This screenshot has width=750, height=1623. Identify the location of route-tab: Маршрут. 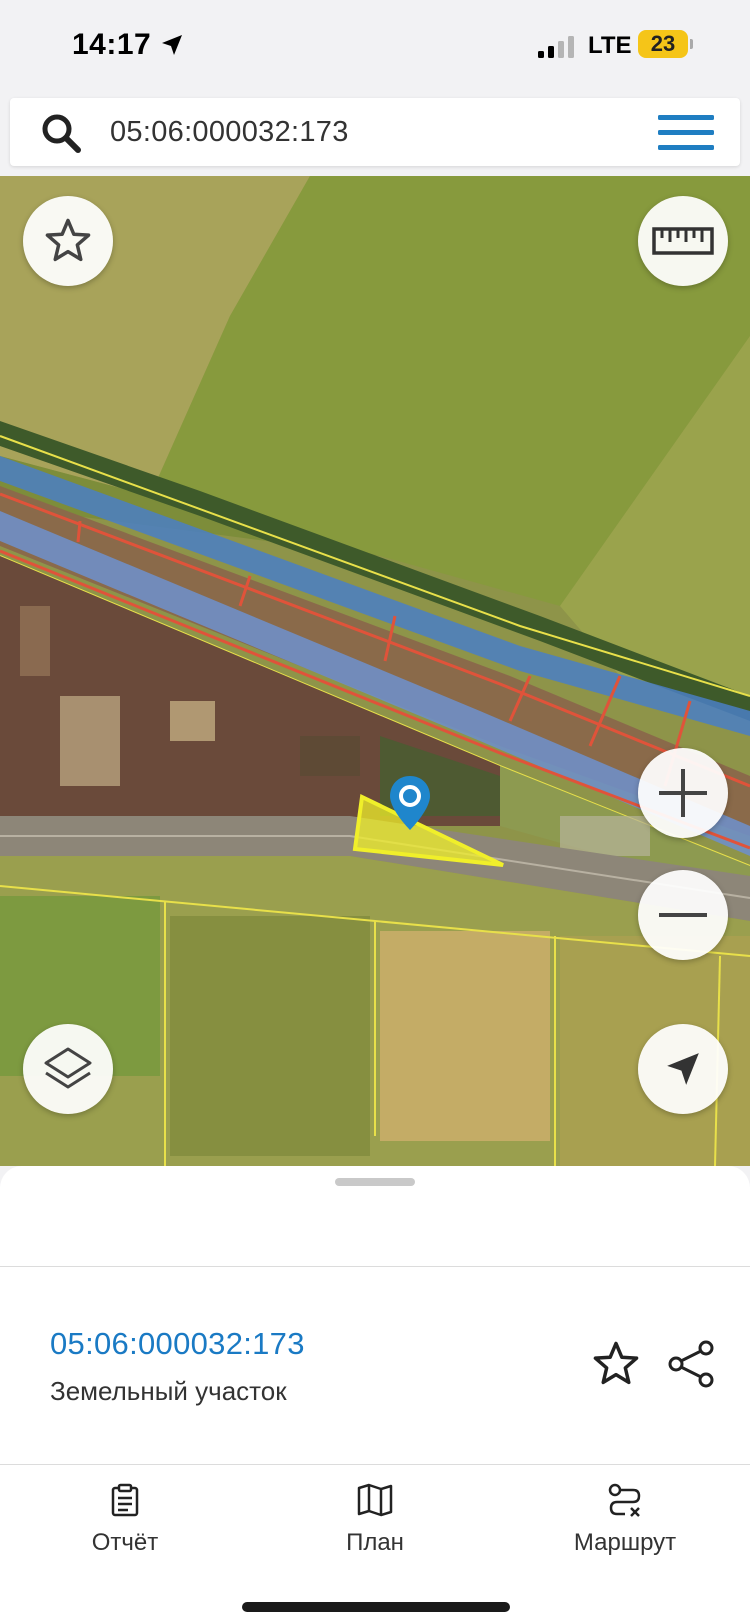
(625, 1523).